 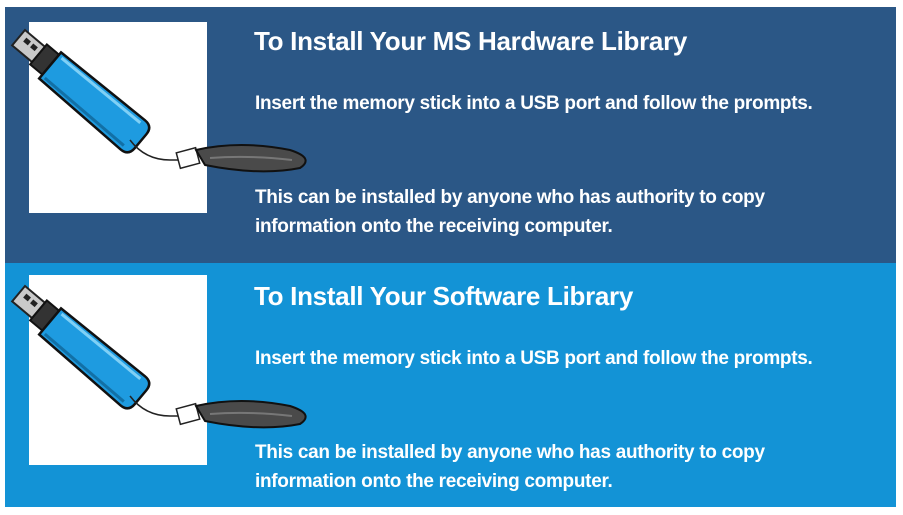 What do you see at coordinates (444, 296) in the screenshot?
I see `section-title: To Install Your Software Library` at bounding box center [444, 296].